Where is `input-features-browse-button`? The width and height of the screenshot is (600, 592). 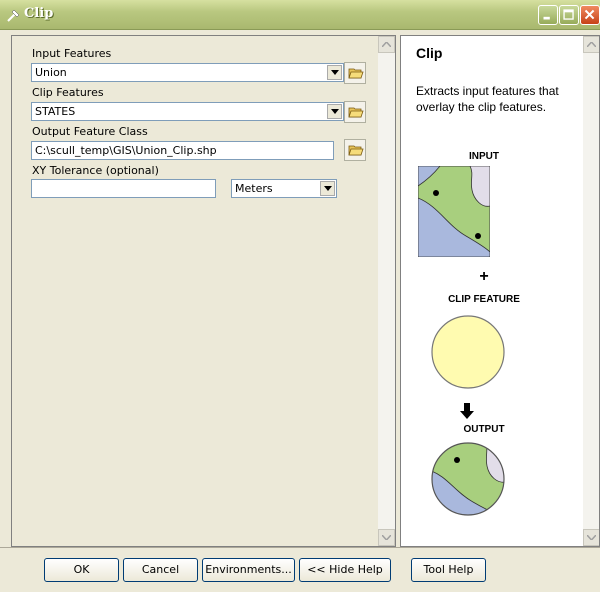
input-features-browse-button is located at coordinates (355, 73).